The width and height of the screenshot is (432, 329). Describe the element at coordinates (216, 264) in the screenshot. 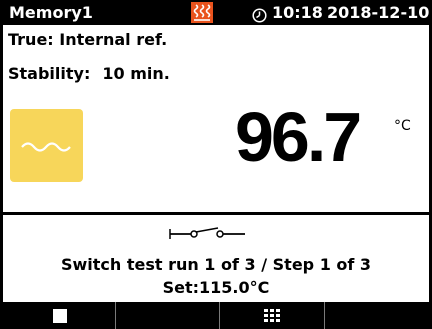

I see `test-run-status: Switch test run 1 of 3 / Step 1 of 3` at that location.